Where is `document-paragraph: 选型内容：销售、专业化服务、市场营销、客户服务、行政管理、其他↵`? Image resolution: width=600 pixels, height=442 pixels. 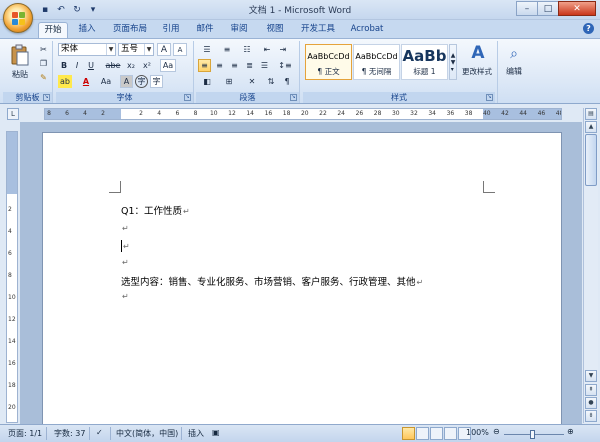
document-paragraph: 选型内容：销售、专业化服务、市场营销、客户服务、行政管理、其他↵ is located at coordinates (272, 281).